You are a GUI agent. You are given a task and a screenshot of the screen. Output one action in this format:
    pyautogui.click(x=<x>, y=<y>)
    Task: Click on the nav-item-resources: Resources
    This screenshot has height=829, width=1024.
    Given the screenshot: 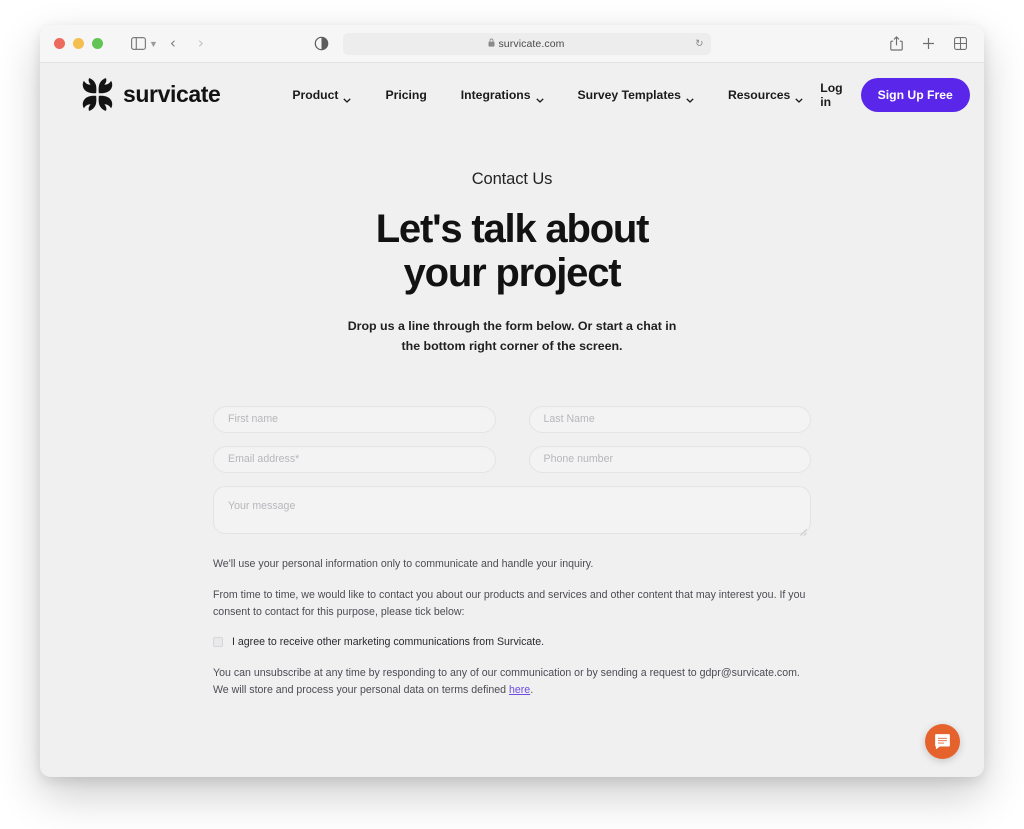 What is the action you would take?
    pyautogui.click(x=765, y=95)
    